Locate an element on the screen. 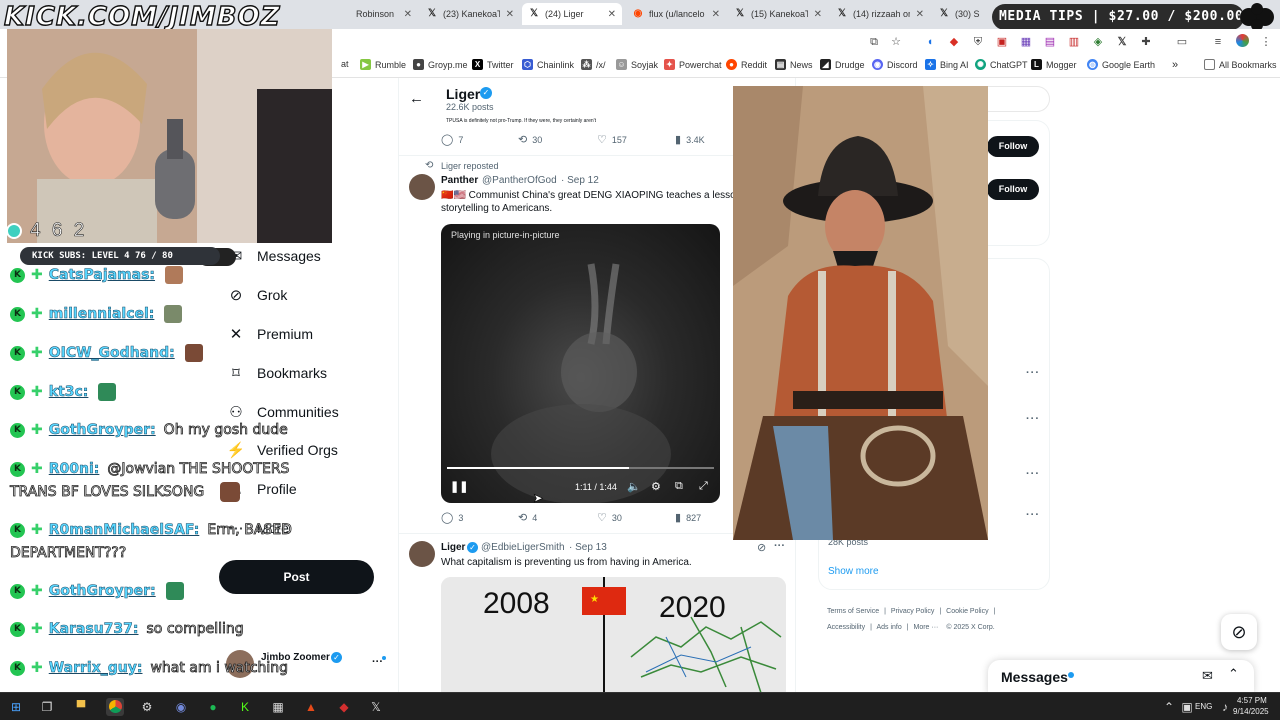 Image resolution: width=1280 pixels, height=720 pixels. footer-link: Cookie Policy is located at coordinates (967, 611).